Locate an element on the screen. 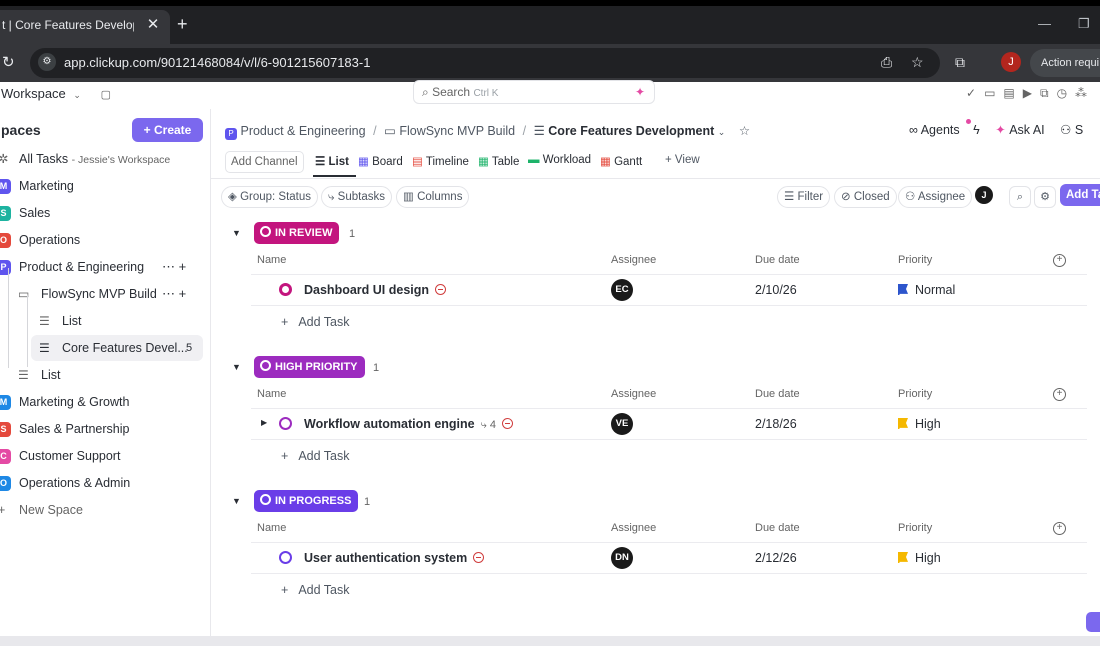 The height and width of the screenshot is (646, 1100). filter-button: ☰ Filter is located at coordinates (804, 197).